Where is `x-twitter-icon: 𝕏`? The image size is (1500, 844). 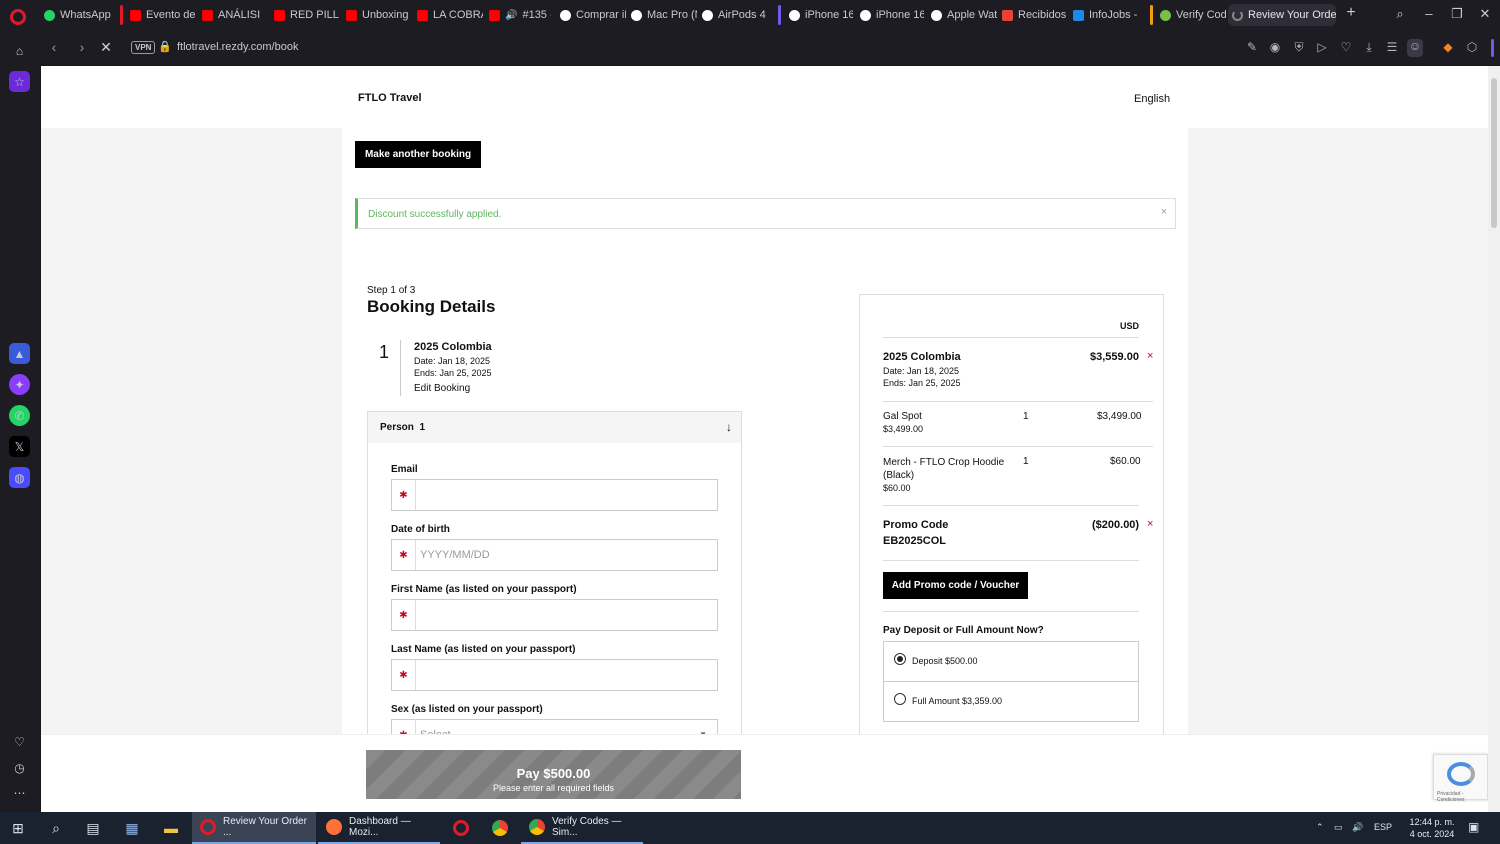
x-twitter-icon: 𝕏 is located at coordinates (19, 446).